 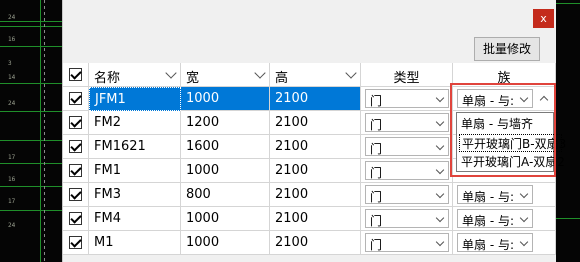 I want to click on dropdown-option: 单扇 - 与墙齐, so click(x=511, y=124).